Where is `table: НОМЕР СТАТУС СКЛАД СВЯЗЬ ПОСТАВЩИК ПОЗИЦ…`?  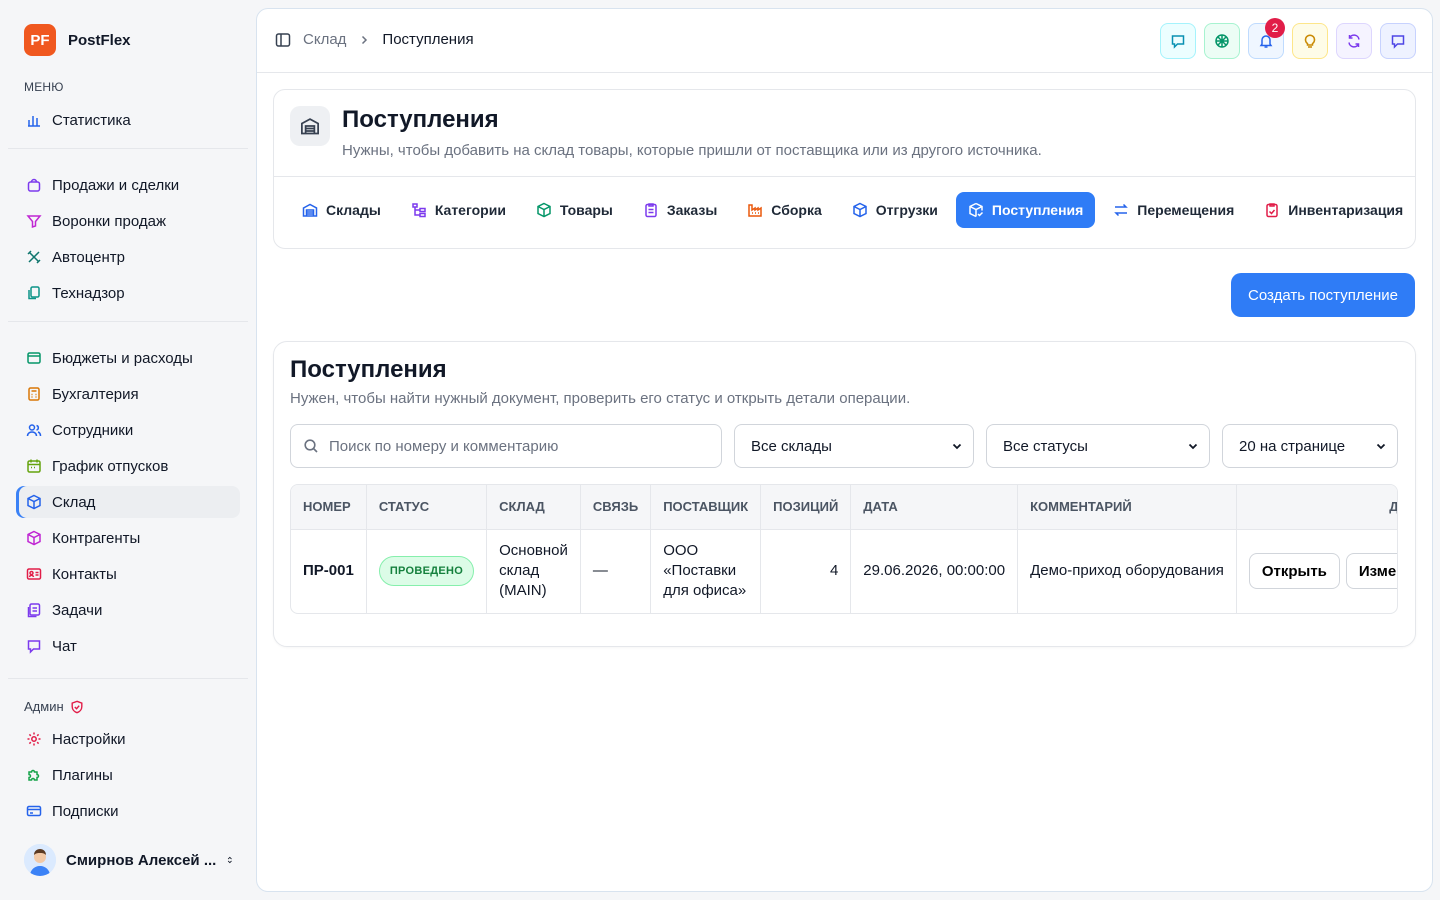 table: НОМЕР СТАТУС СКЛАД СВЯЗЬ ПОСТАВЩИК ПОЗИЦ… is located at coordinates (844, 549).